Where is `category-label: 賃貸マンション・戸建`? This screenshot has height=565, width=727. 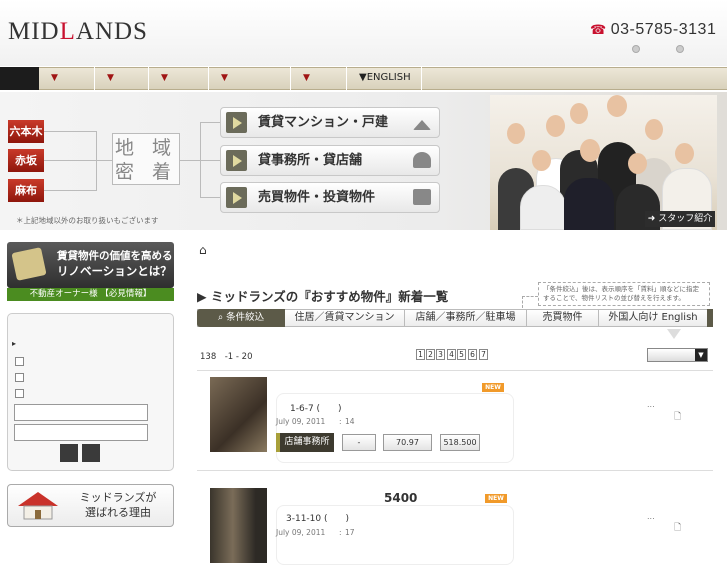 category-label: 賃貸マンション・戸建 is located at coordinates (323, 122).